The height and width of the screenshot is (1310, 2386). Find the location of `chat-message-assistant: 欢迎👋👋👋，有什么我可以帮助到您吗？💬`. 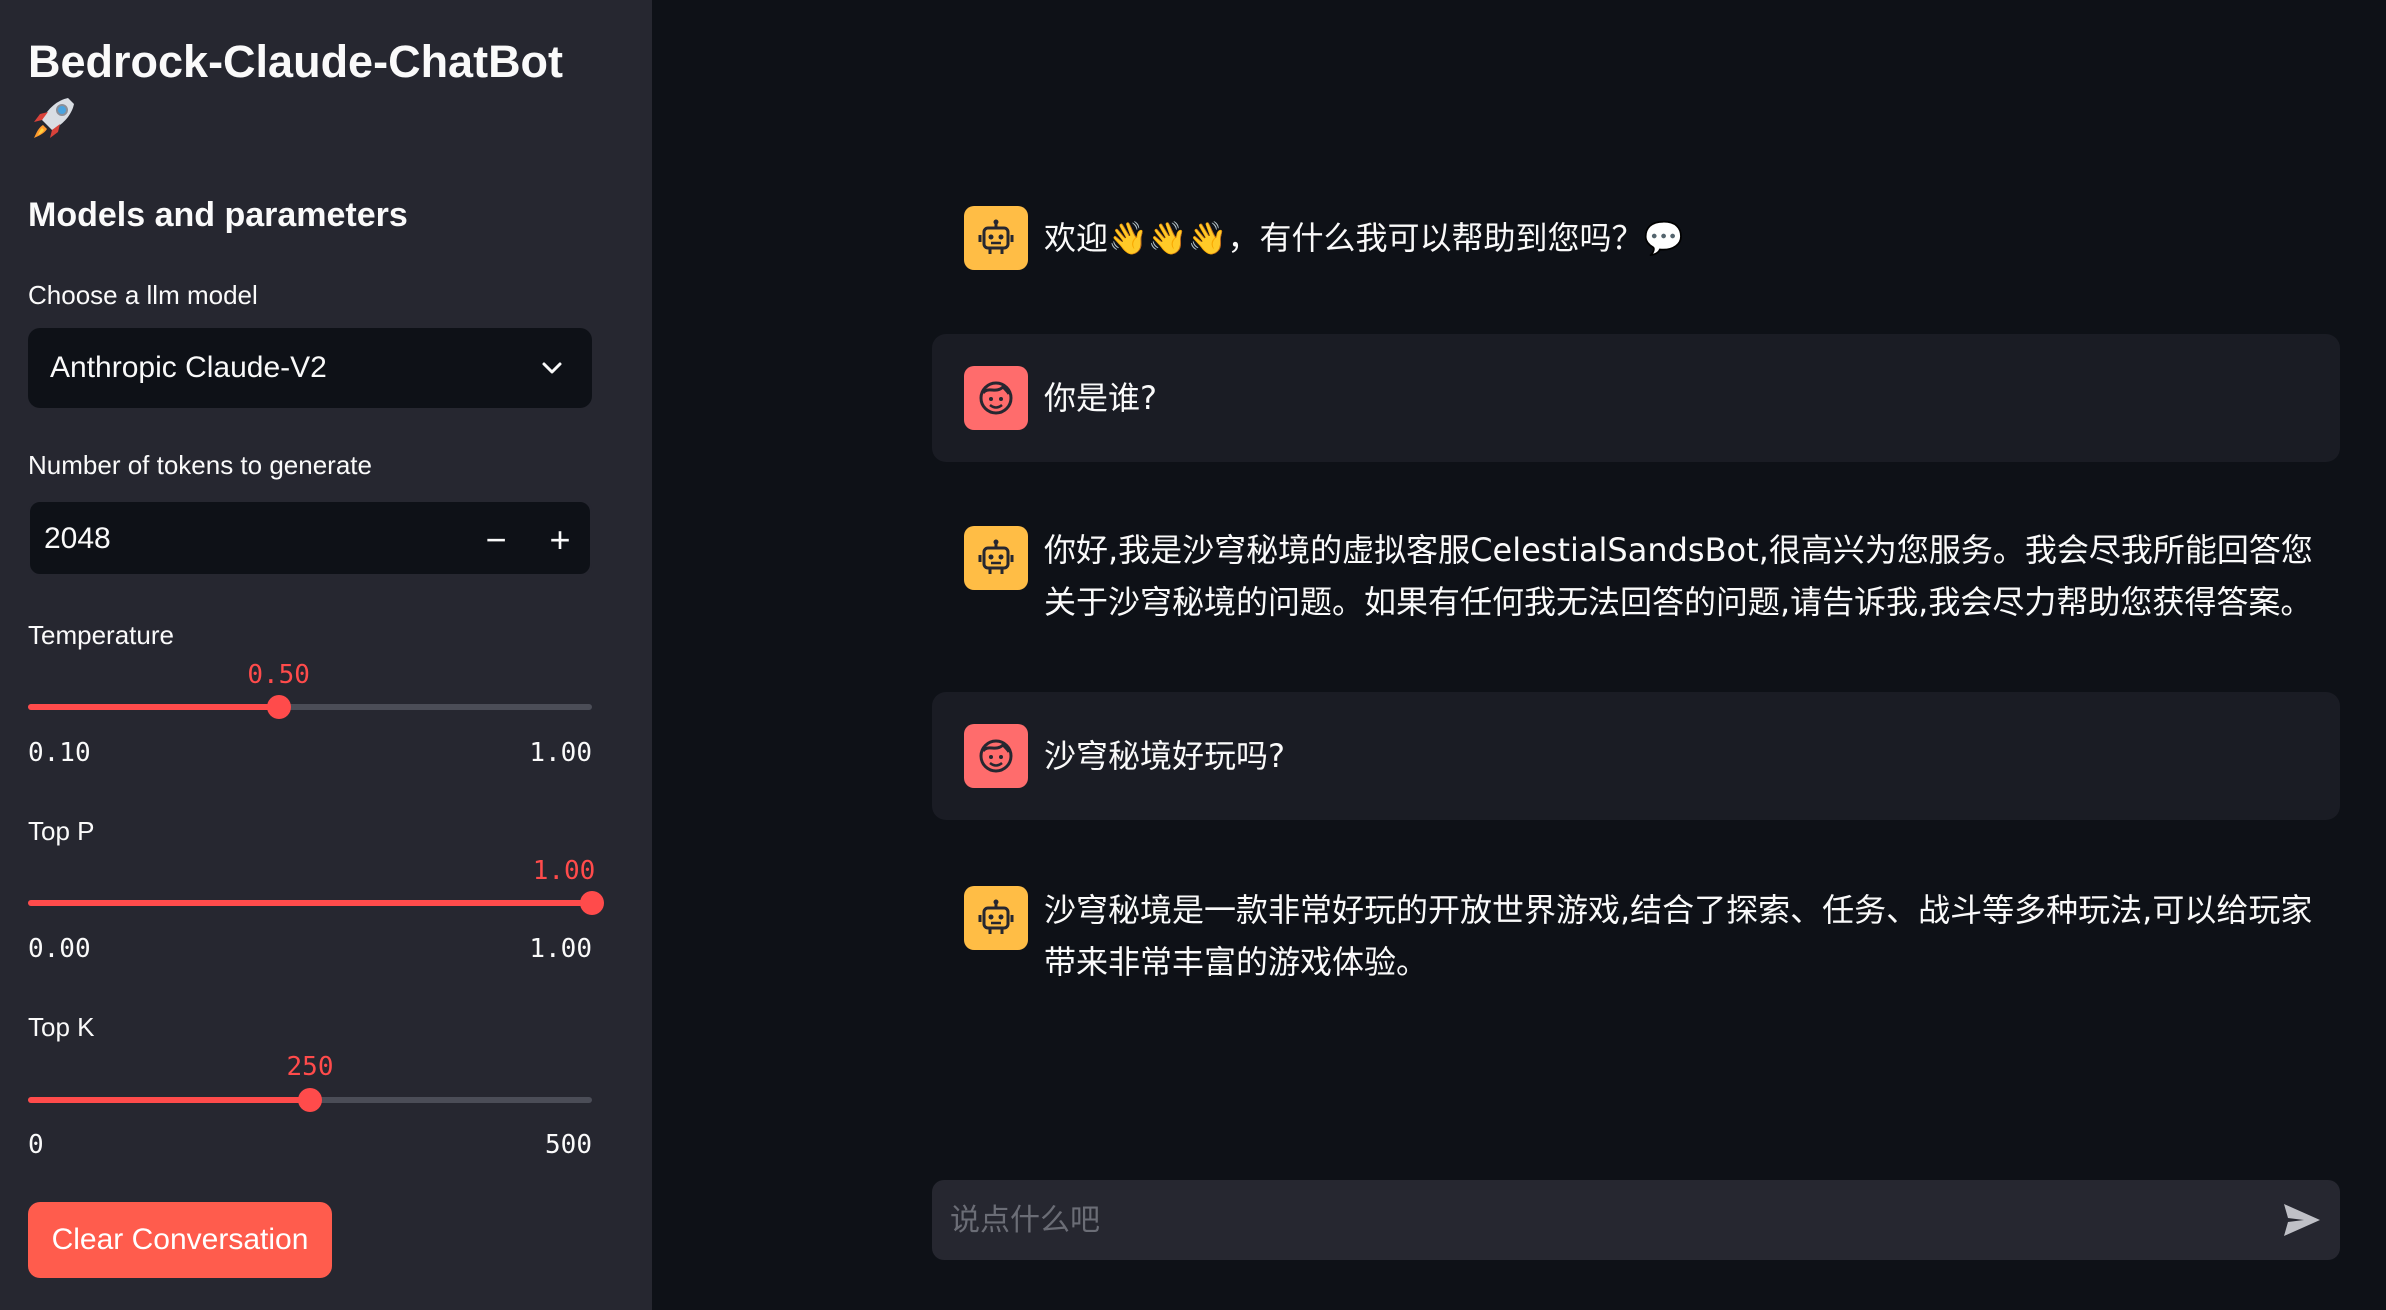

chat-message-assistant: 欢迎👋👋👋，有什么我可以帮助到您吗？💬 is located at coordinates (1636, 238).